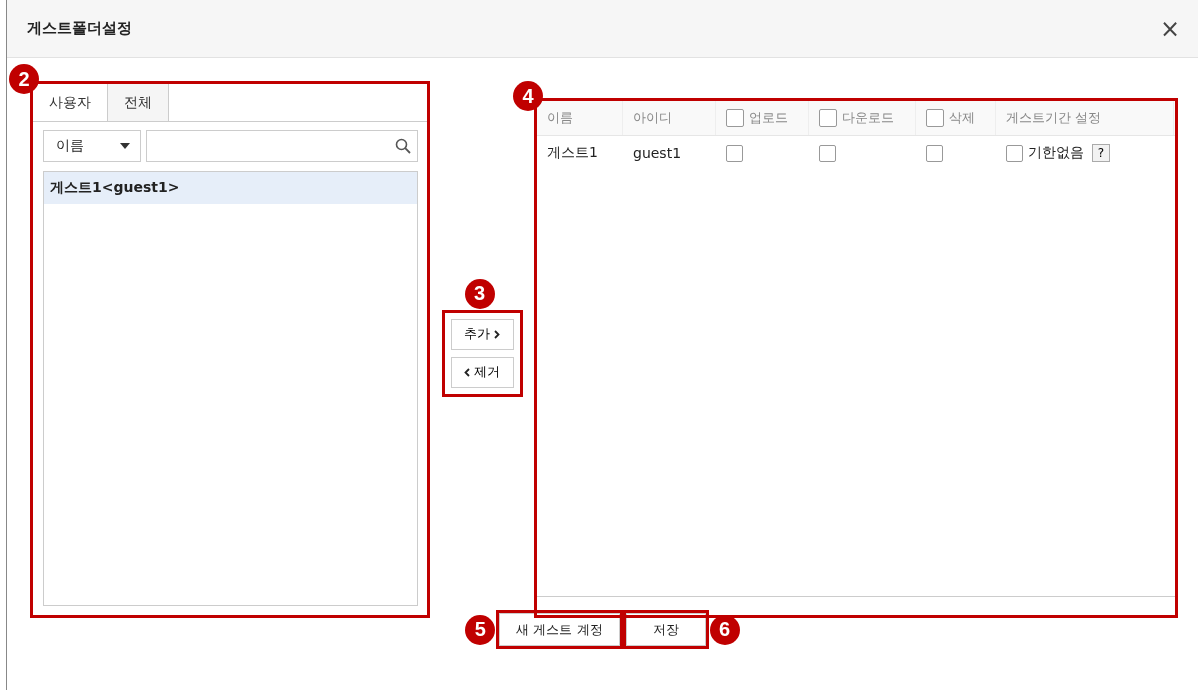 This screenshot has width=1198, height=690. What do you see at coordinates (92, 146) in the screenshot?
I see `field-dropdown: 이름` at bounding box center [92, 146].